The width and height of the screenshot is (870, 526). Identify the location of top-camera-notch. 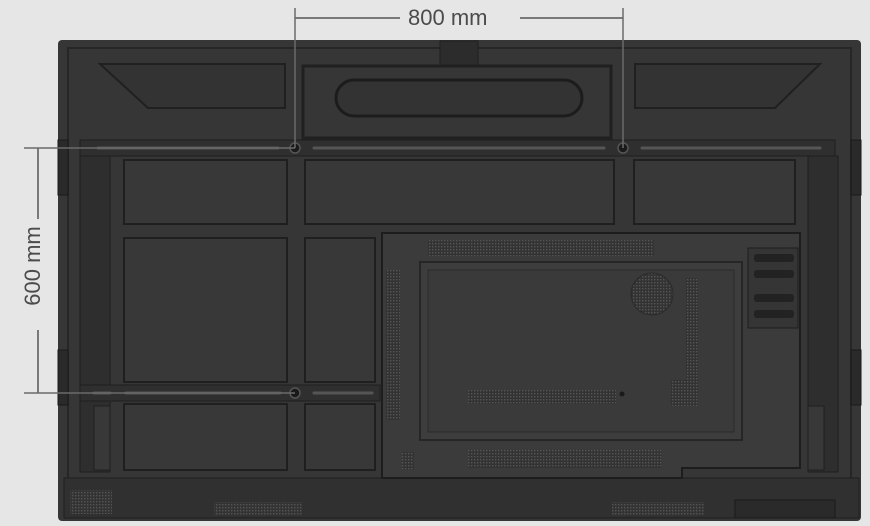
(459, 54).